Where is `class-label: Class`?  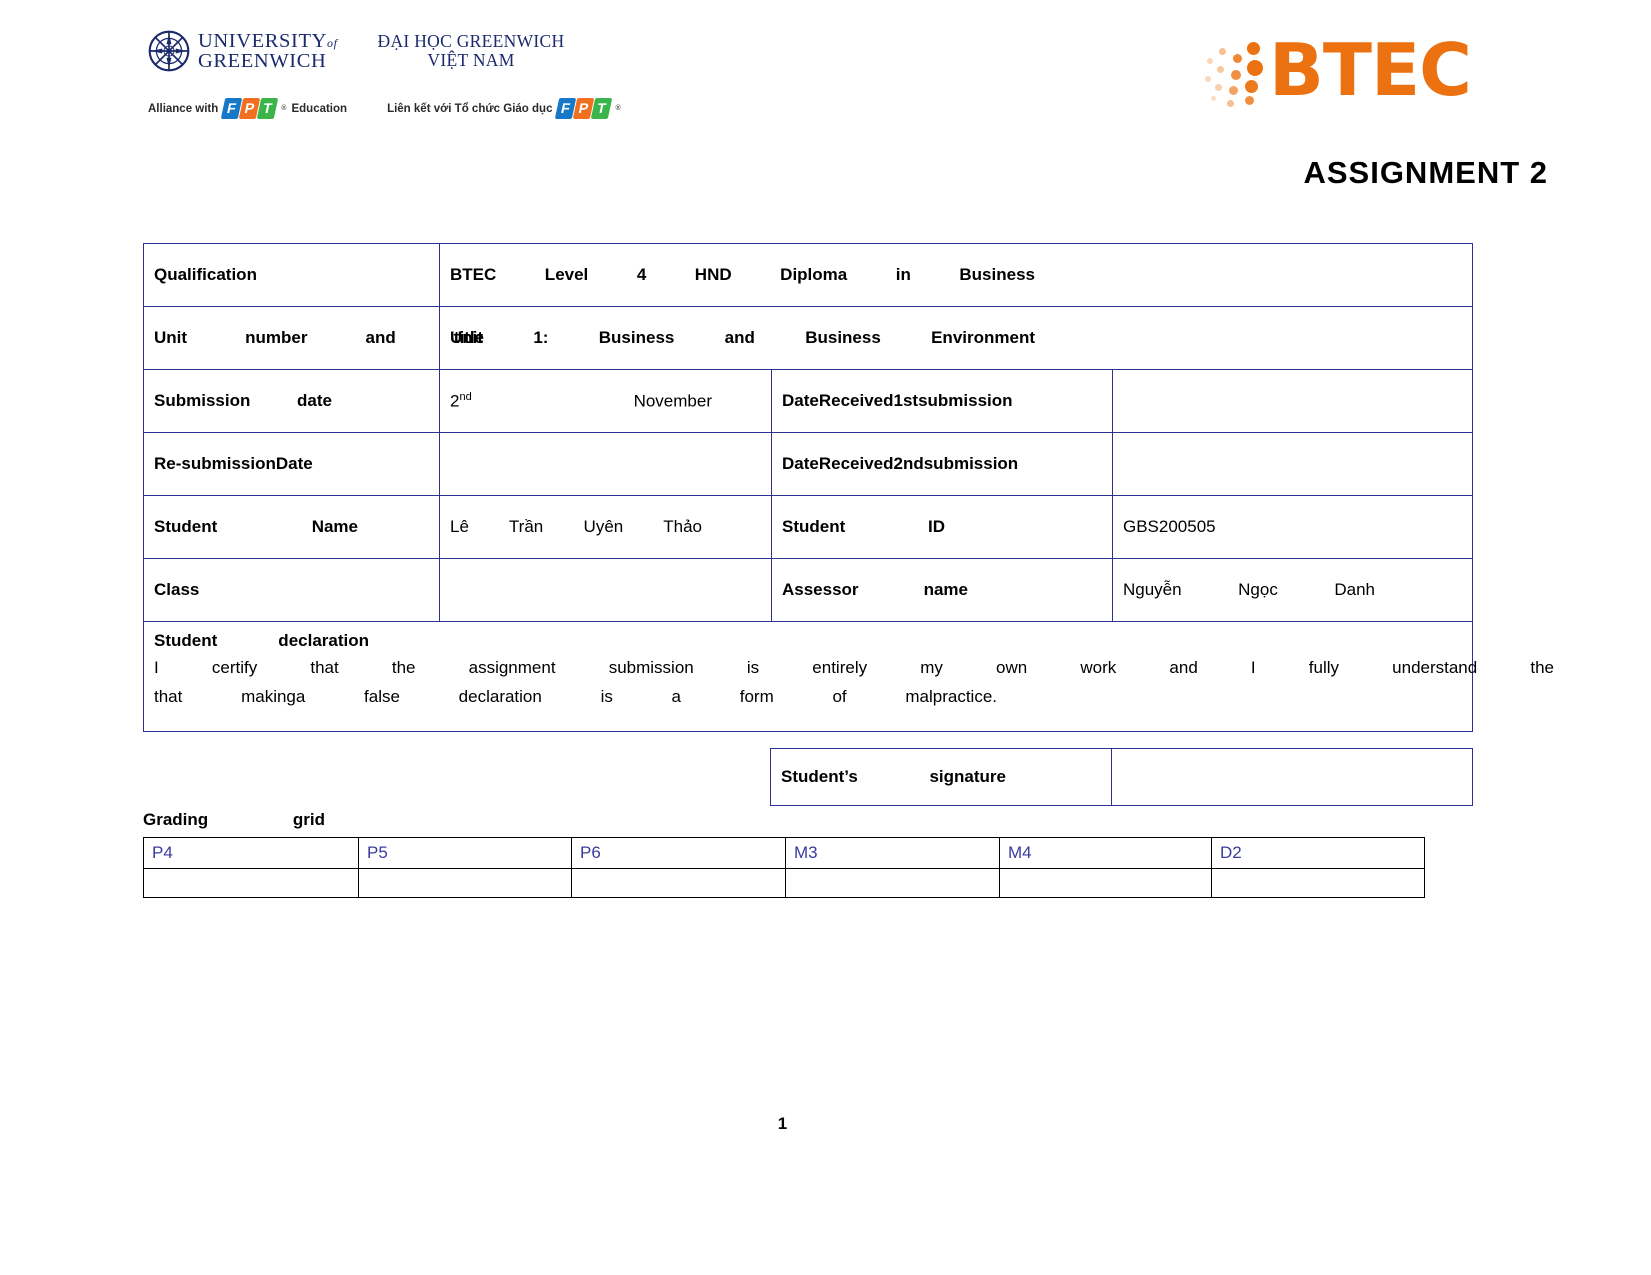
class-label: Class is located at coordinates (177, 589).